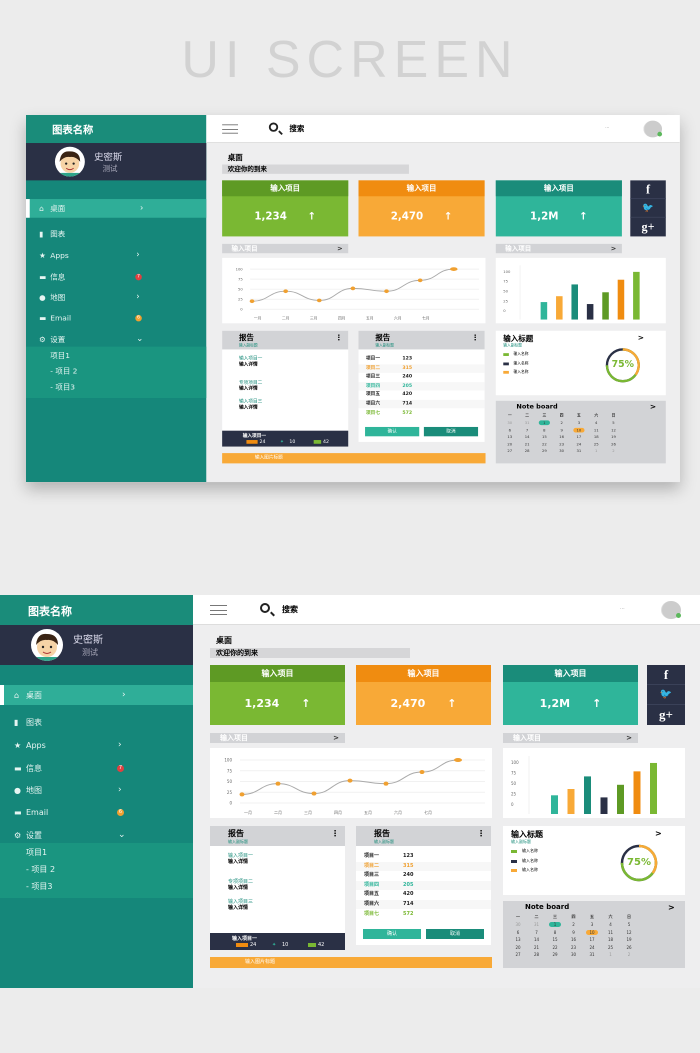 Image resolution: width=700 pixels, height=1053 pixels. Describe the element at coordinates (96, 695) in the screenshot. I see `sidebar-item-desktop: ⌂ 桌面 ›` at that location.